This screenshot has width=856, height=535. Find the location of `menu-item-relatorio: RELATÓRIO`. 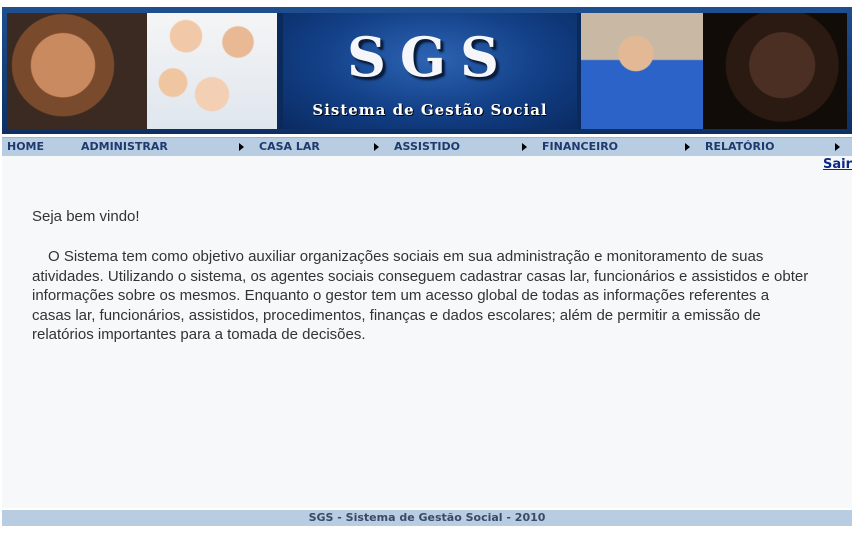

menu-item-relatorio: RELATÓRIO is located at coordinates (739, 147).